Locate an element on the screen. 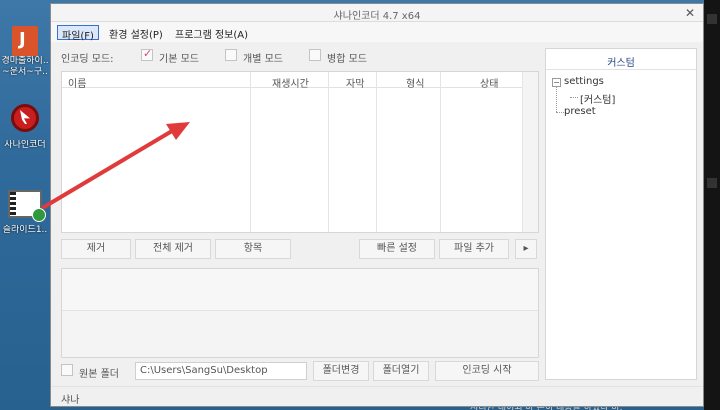 This screenshot has height=410, width=720. change-folder-button: 폴더변경 is located at coordinates (341, 371).